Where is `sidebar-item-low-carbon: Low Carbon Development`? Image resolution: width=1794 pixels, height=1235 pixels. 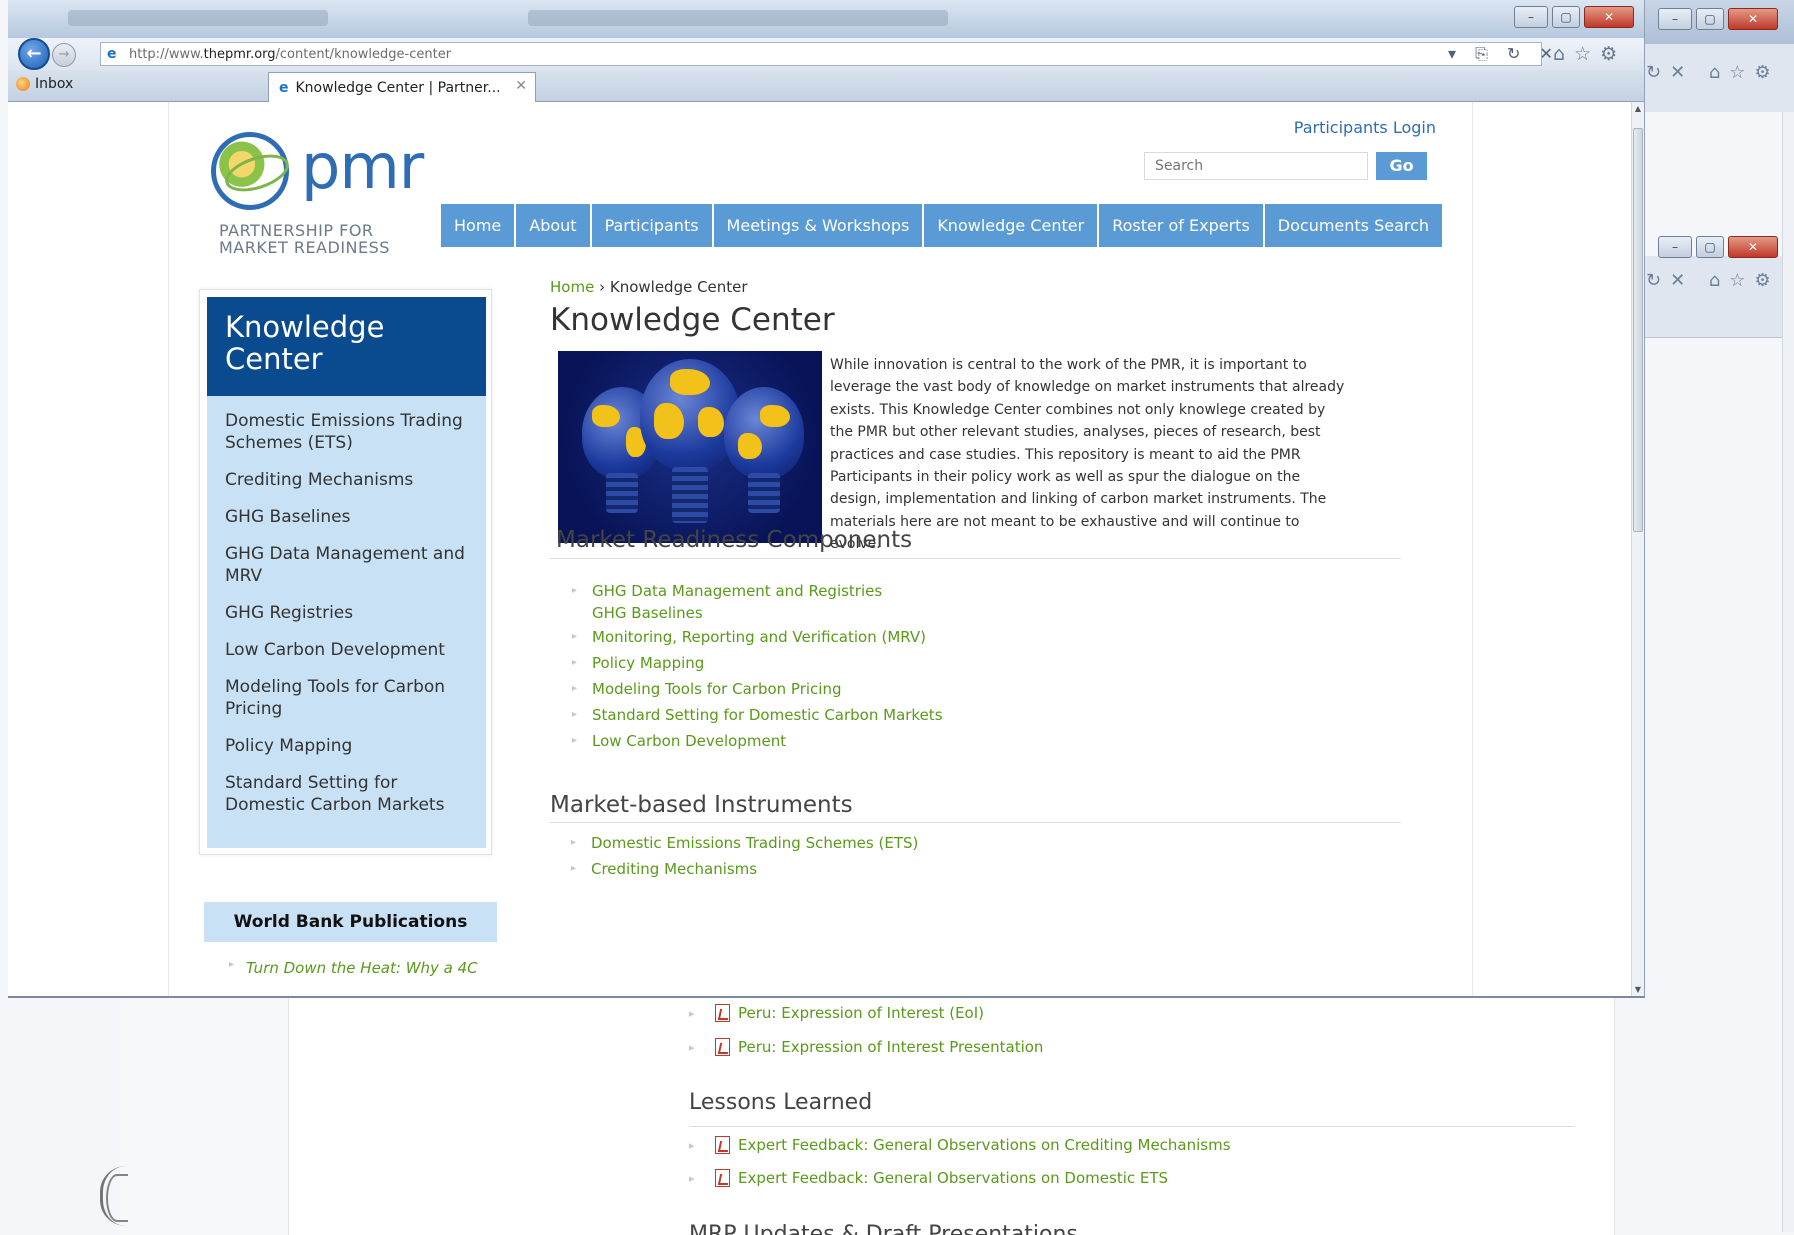 sidebar-item-low-carbon: Low Carbon Development is located at coordinates (346, 650).